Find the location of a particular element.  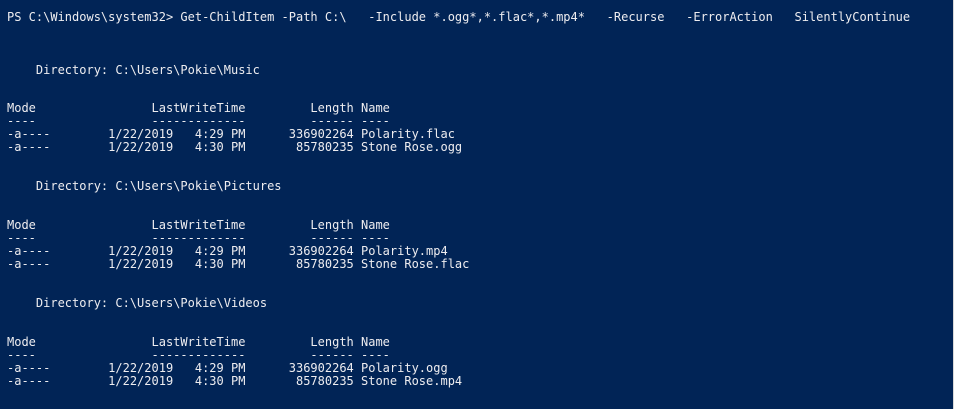

directory-heading: Directory: C:\Users\Pokie\Music is located at coordinates (133, 70).